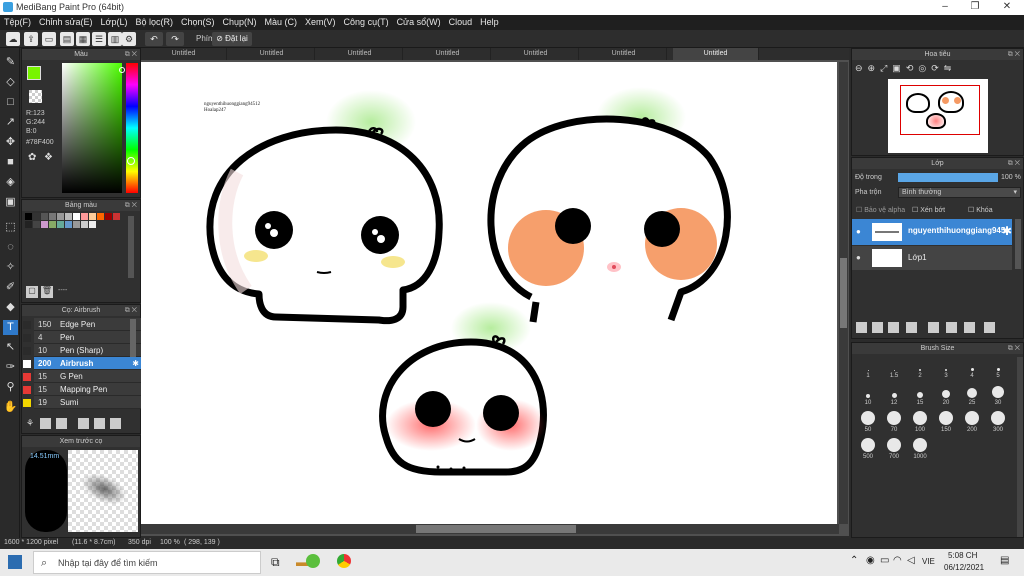  What do you see at coordinates (49, 39) in the screenshot?
I see `comment-icon: ▭` at bounding box center [49, 39].